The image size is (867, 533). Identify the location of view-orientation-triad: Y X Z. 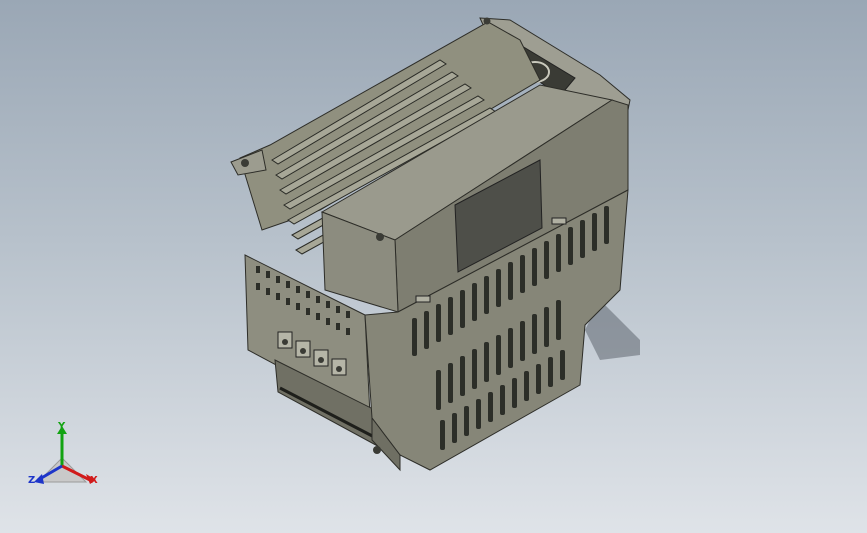
(66, 456).